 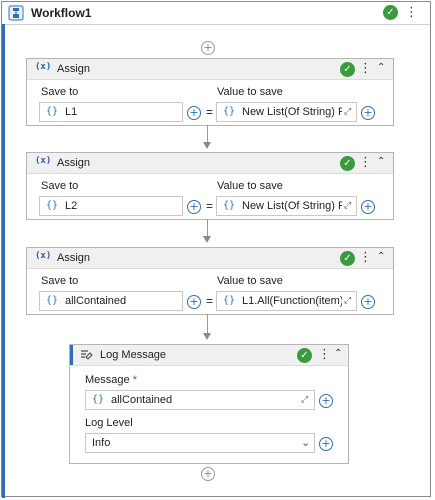 What do you see at coordinates (209, 355) in the screenshot?
I see `log-message-header: Log Message ✓ ⋮ ⌃` at bounding box center [209, 355].